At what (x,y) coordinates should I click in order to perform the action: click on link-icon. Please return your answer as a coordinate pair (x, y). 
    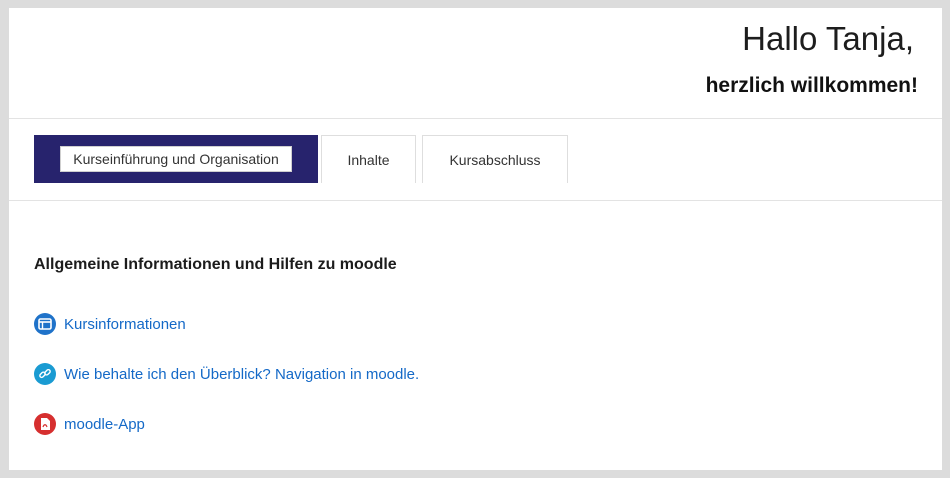
    Looking at the image, I should click on (45, 374).